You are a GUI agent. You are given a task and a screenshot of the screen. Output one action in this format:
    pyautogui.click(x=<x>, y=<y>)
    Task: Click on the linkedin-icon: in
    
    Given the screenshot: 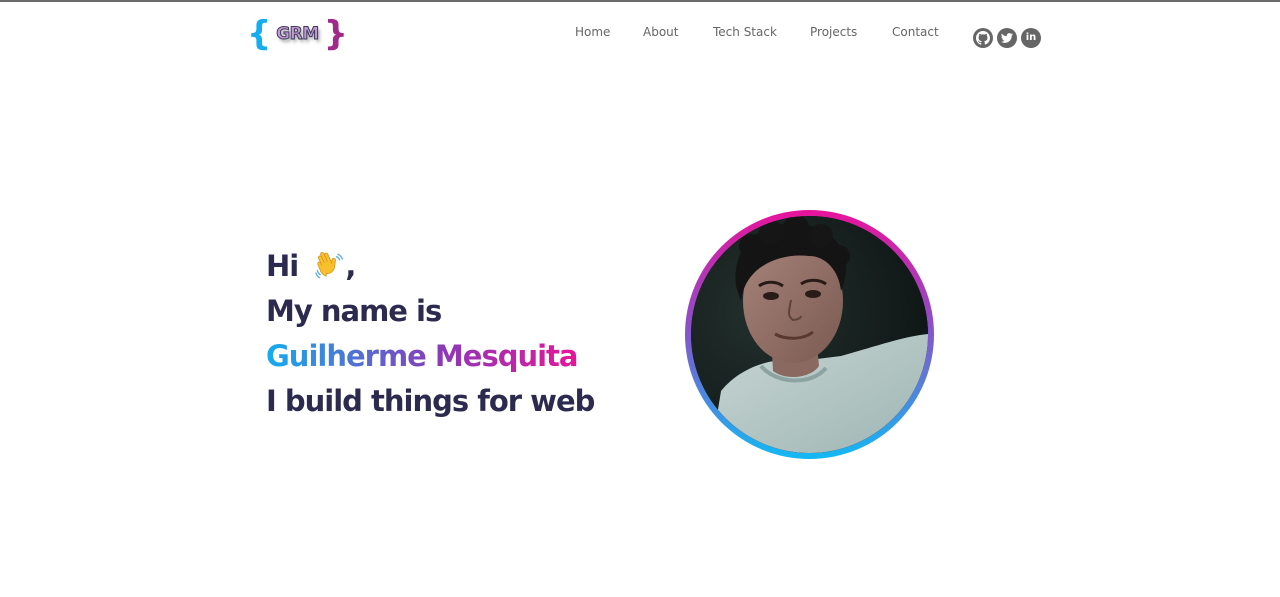 What is the action you would take?
    pyautogui.click(x=1031, y=37)
    